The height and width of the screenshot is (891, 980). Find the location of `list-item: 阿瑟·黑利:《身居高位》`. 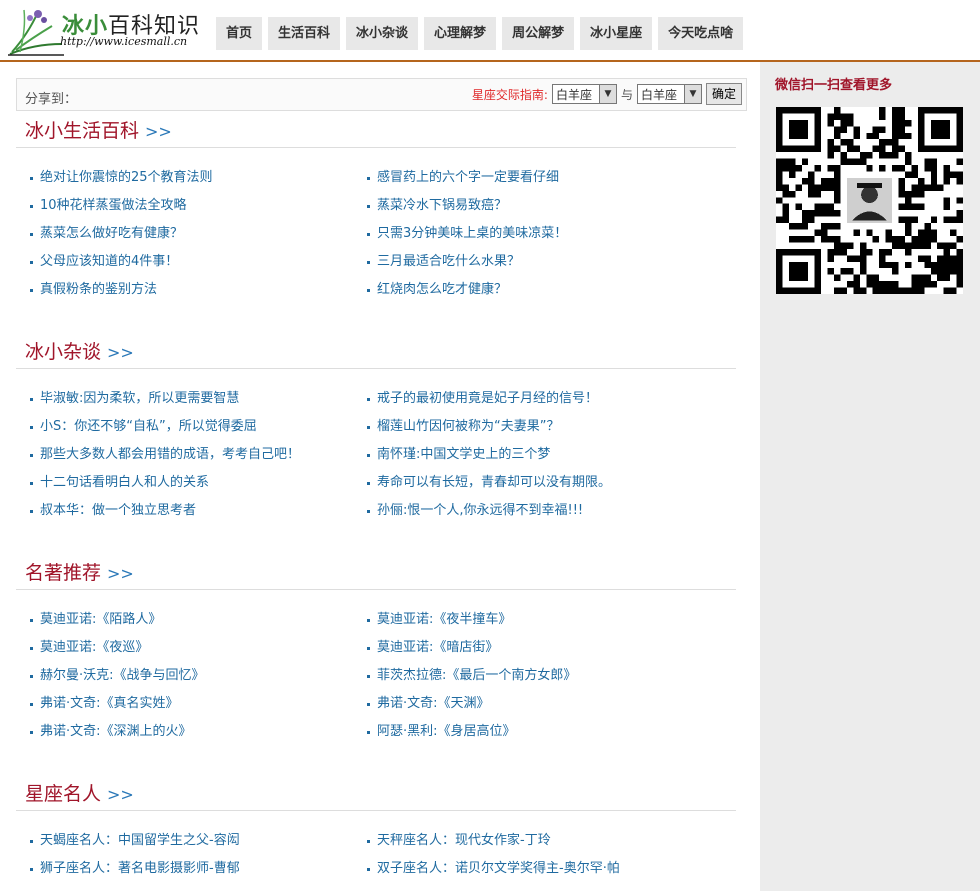

list-item: 阿瑟·黑利:《身居高位》 is located at coordinates (537, 736).